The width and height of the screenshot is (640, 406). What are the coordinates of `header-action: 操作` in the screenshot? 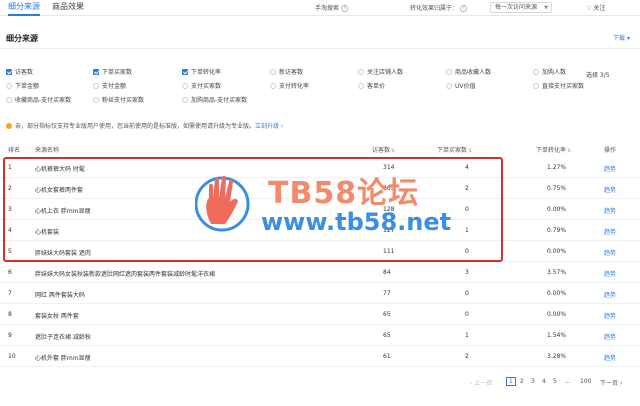 It's located at (610, 150).